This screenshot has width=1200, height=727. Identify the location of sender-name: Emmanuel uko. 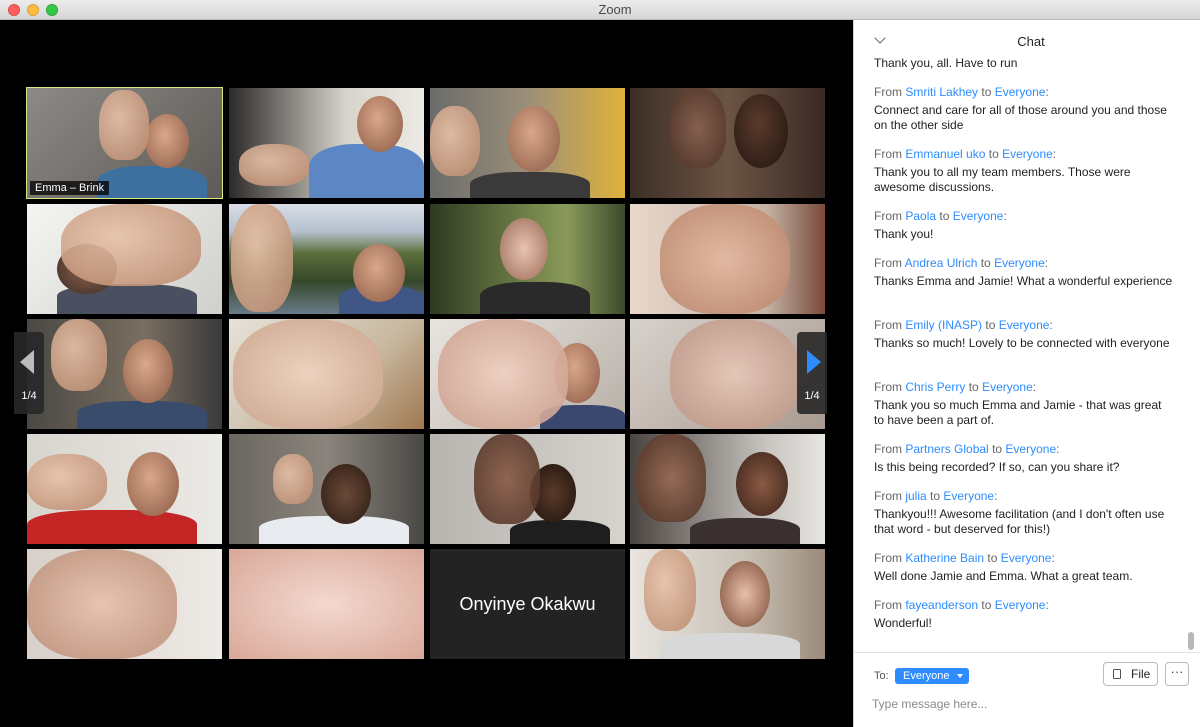
(945, 154).